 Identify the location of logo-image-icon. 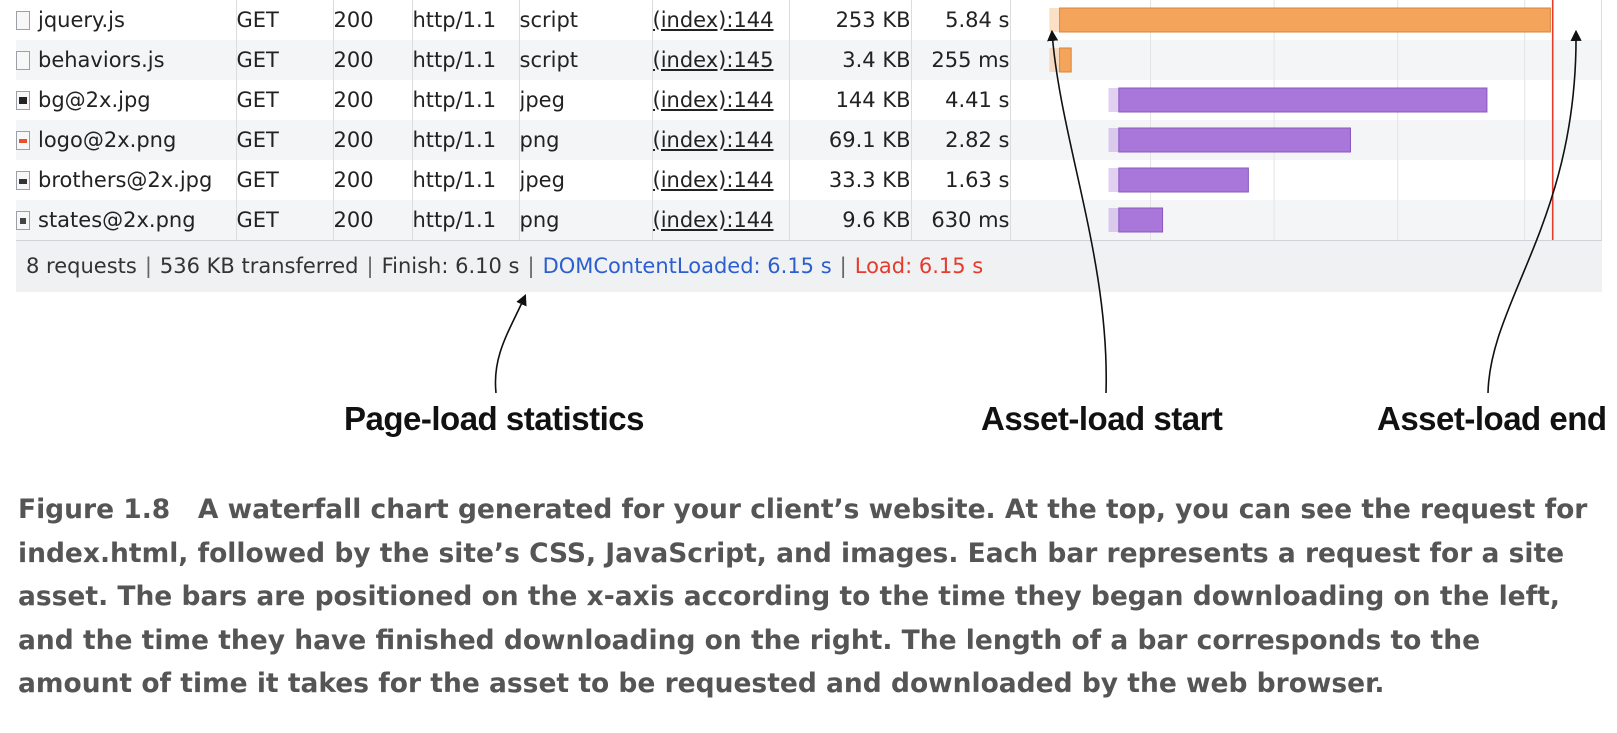
(23, 140).